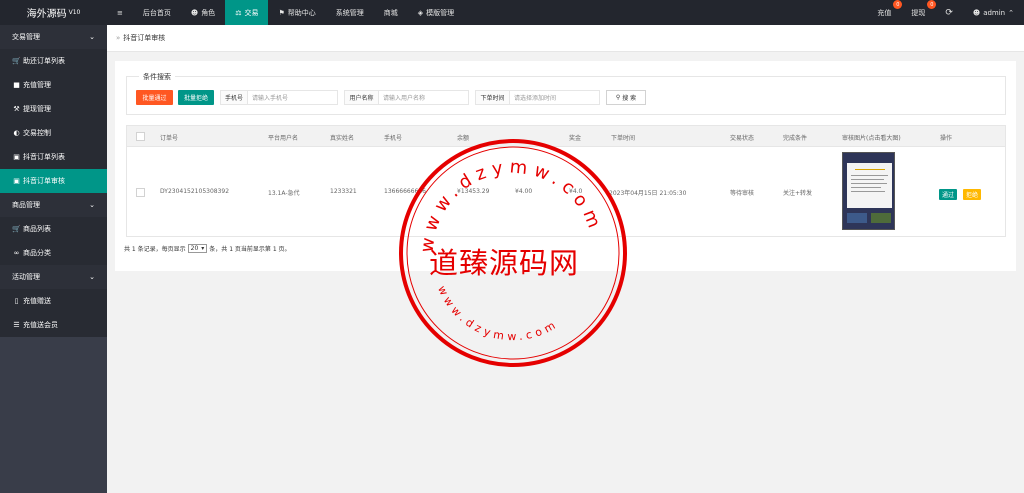  What do you see at coordinates (16, 109) in the screenshot?
I see `hammer-icon: ⚒` at bounding box center [16, 109].